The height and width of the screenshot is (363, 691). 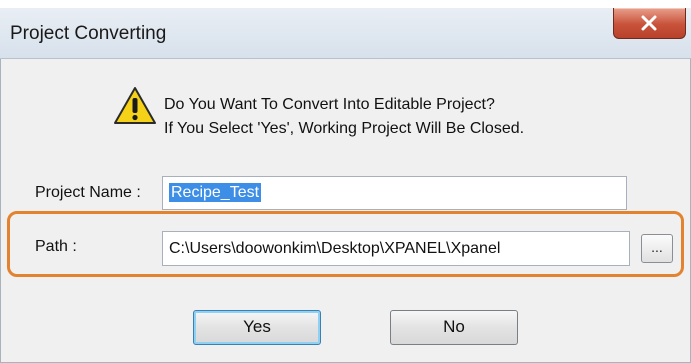 What do you see at coordinates (454, 327) in the screenshot?
I see `no-button: No` at bounding box center [454, 327].